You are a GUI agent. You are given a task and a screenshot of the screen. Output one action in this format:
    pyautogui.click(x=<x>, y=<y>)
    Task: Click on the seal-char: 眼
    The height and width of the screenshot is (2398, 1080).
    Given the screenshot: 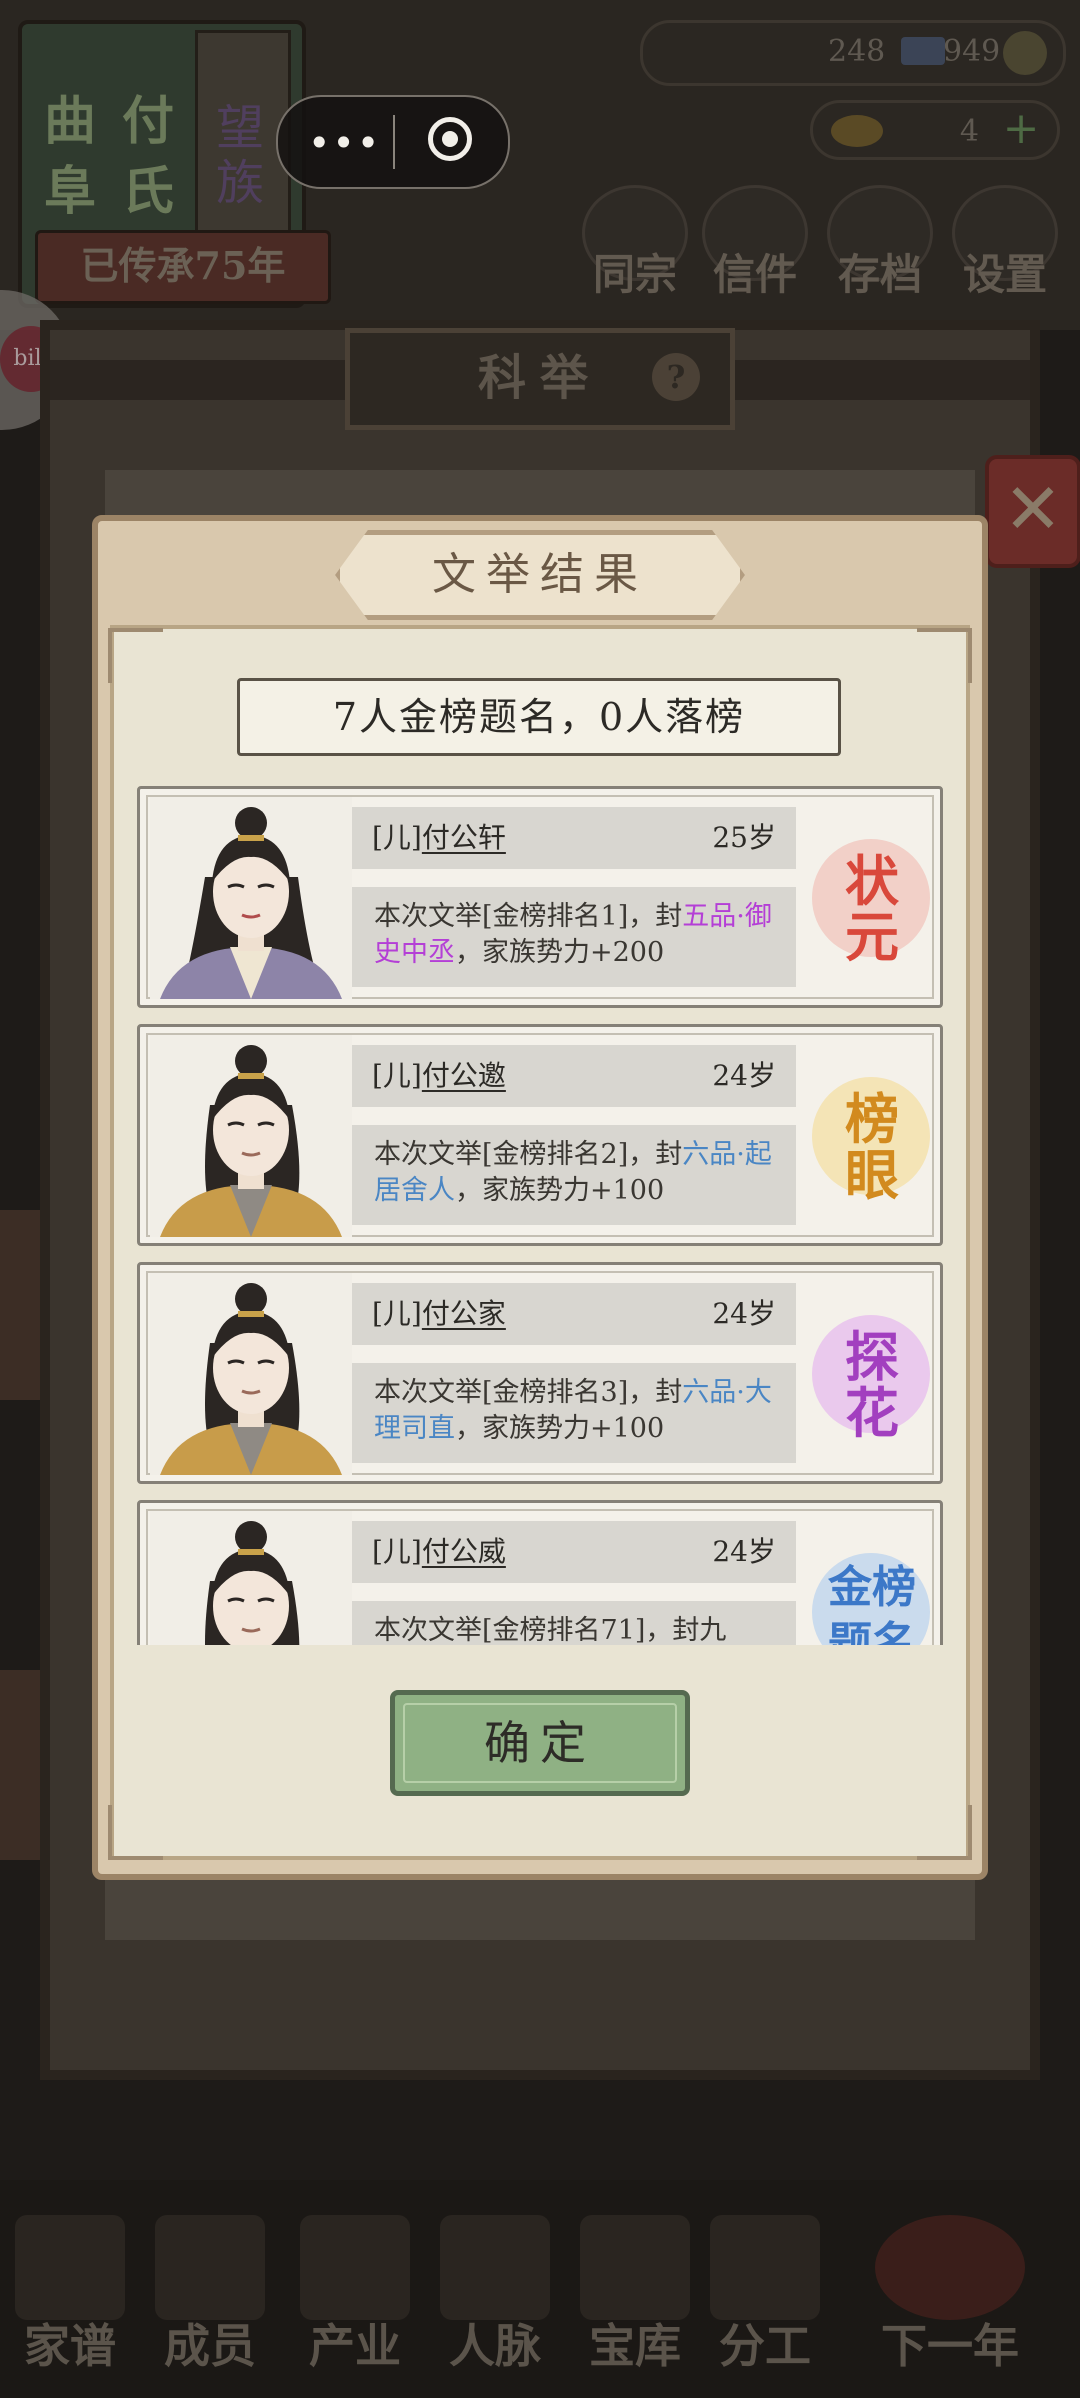 What is the action you would take?
    pyautogui.click(x=872, y=1175)
    